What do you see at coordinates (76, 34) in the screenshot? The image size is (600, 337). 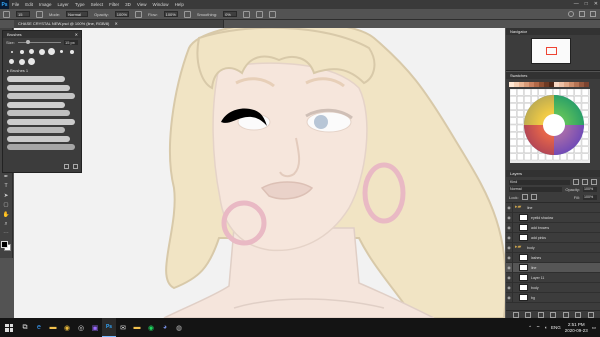 I see `brushes-close-icon: ✕` at bounding box center [76, 34].